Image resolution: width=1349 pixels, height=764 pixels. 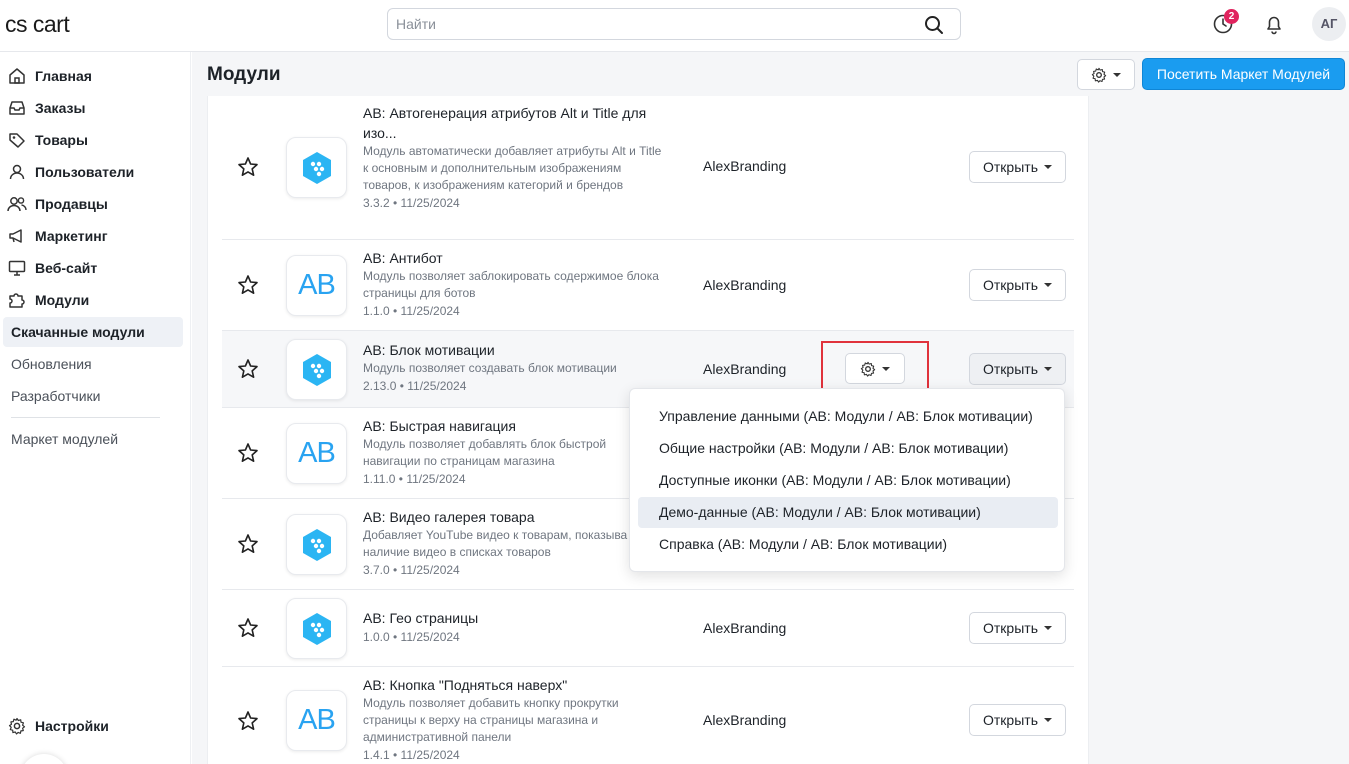 I want to click on sidebar-subitem-marketplace: Маркет модулей, so click(x=95, y=439).